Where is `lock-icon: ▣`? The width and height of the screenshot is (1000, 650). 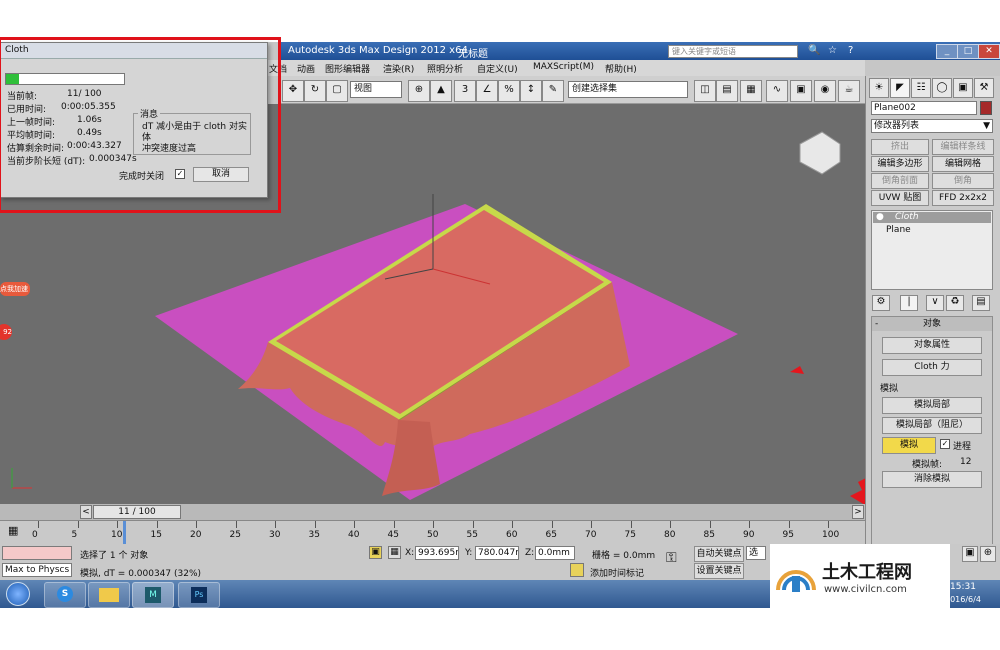 lock-icon: ▣ is located at coordinates (375, 552).